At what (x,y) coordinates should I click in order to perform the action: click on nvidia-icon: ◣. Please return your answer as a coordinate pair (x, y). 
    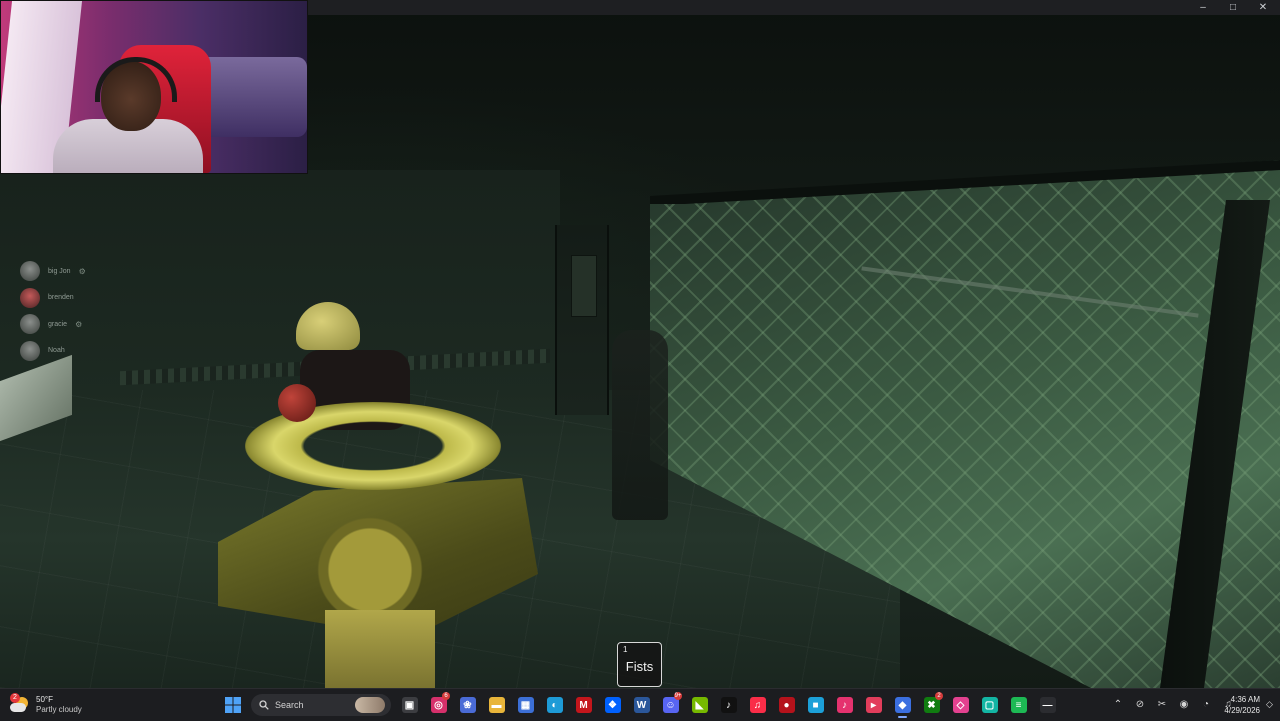
    Looking at the image, I should click on (699, 705).